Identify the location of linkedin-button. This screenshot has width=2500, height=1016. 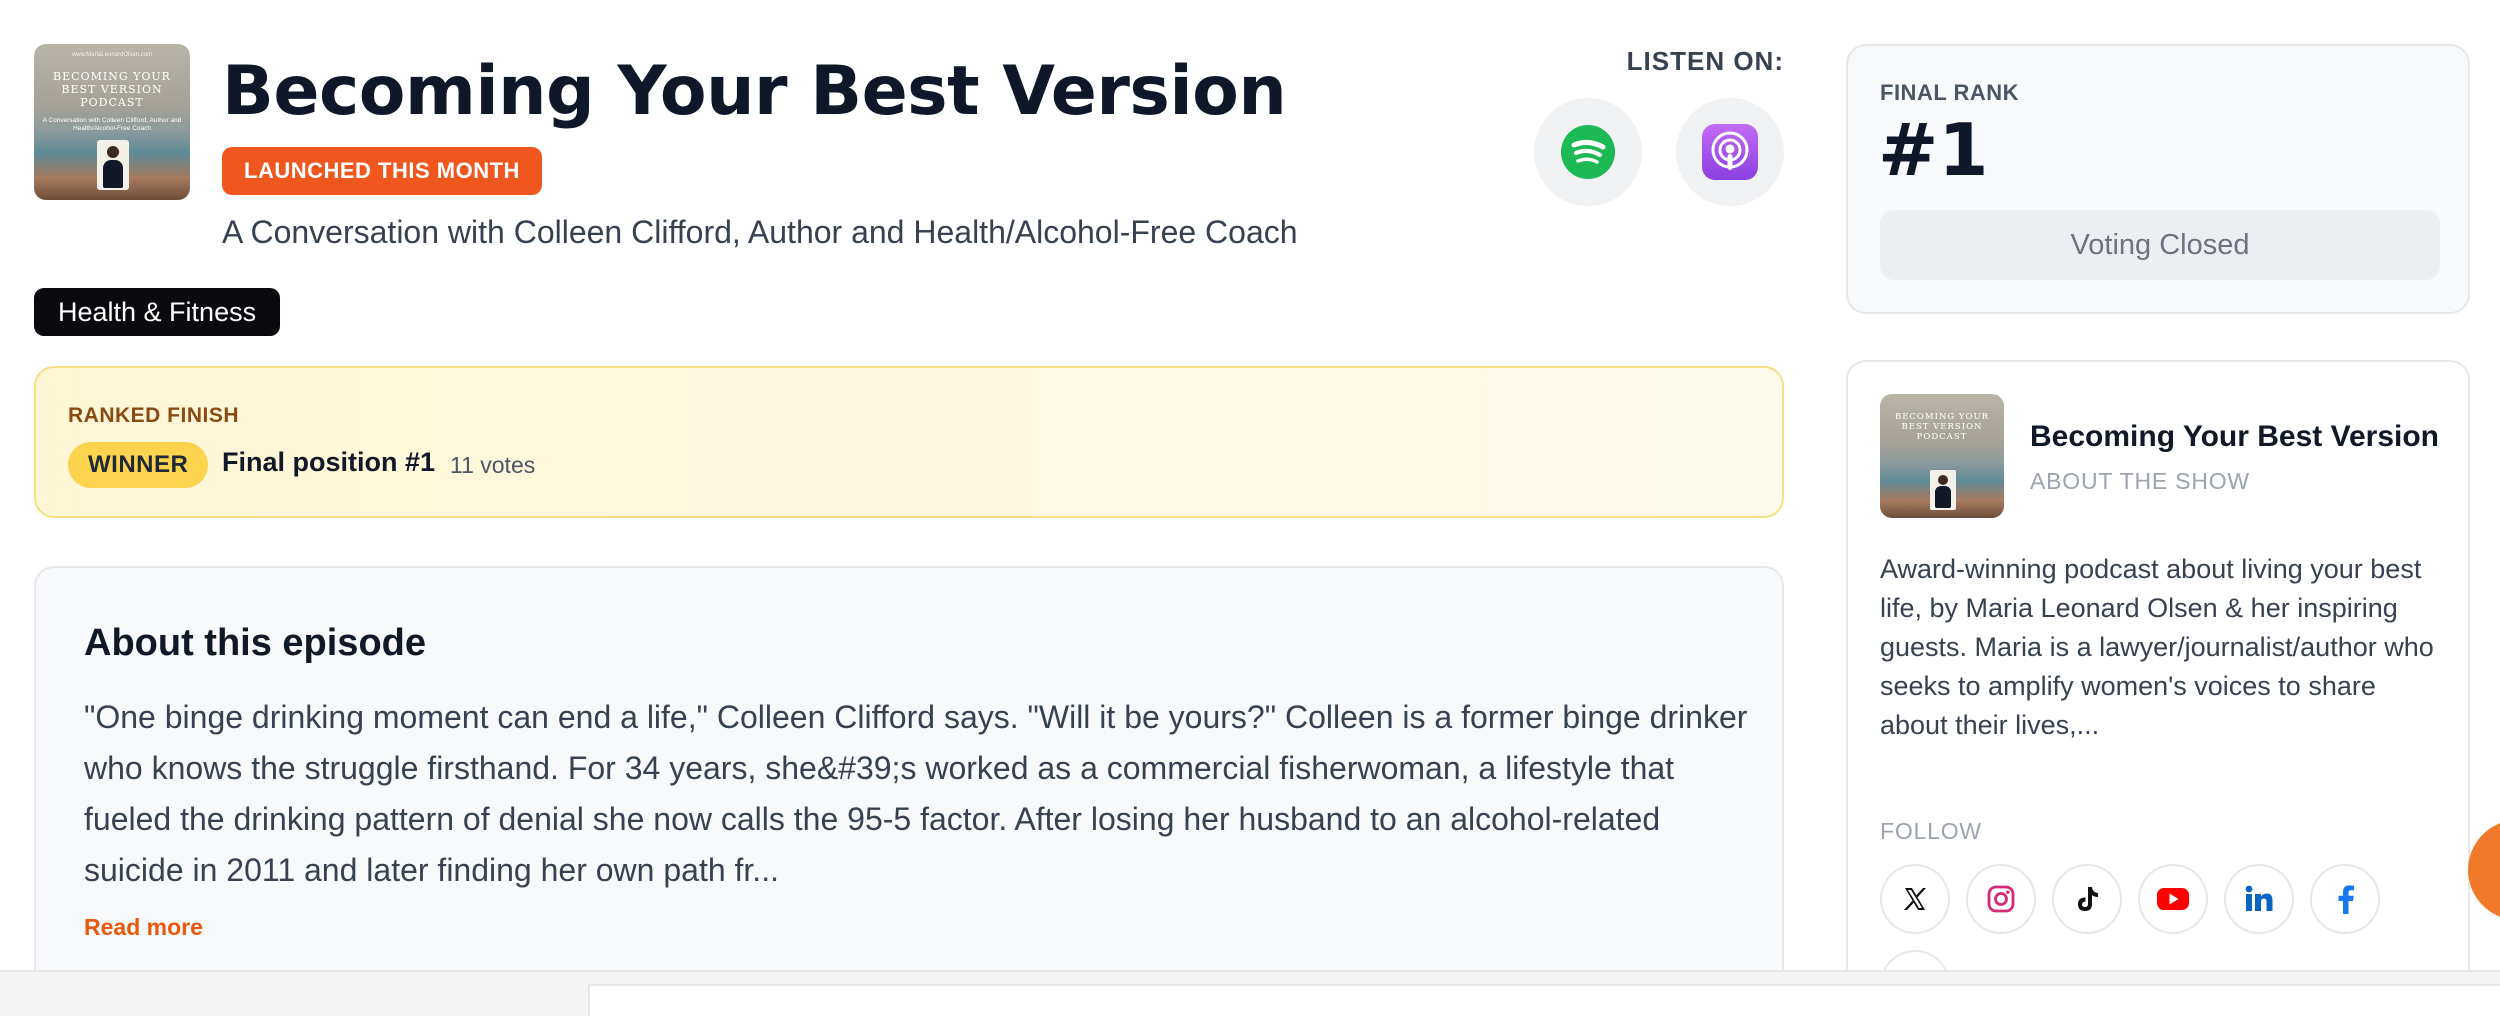
(2259, 899).